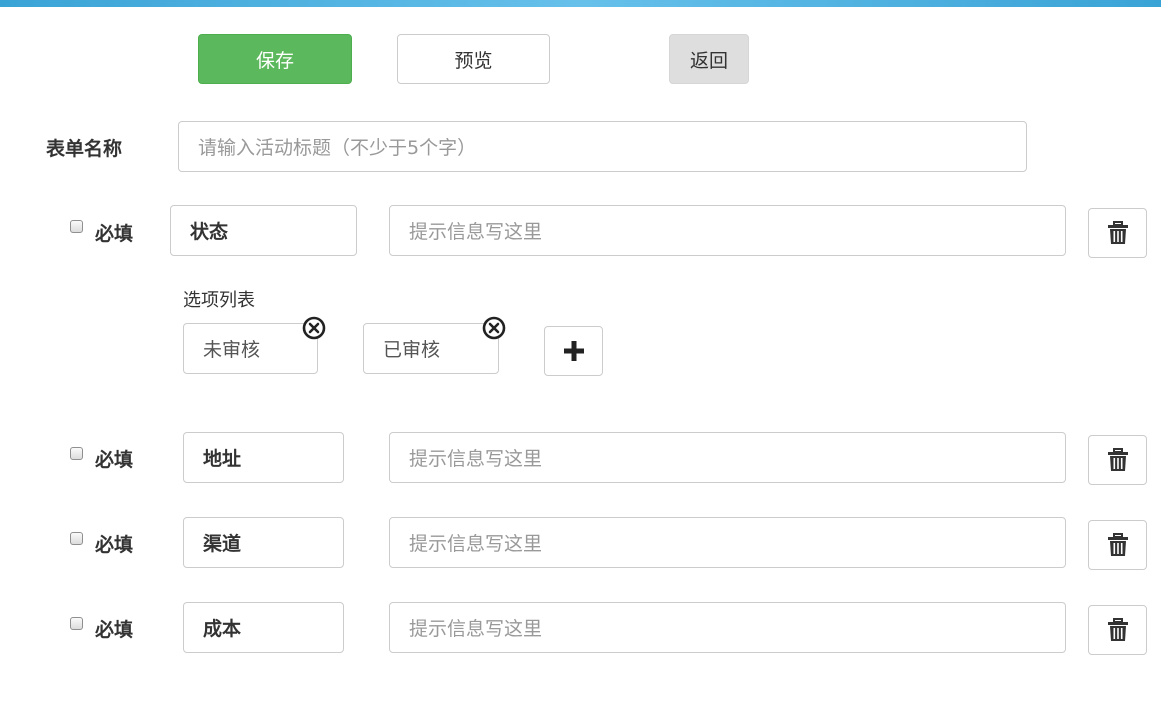 This screenshot has height=722, width=1161. I want to click on plus-icon, so click(573, 351).